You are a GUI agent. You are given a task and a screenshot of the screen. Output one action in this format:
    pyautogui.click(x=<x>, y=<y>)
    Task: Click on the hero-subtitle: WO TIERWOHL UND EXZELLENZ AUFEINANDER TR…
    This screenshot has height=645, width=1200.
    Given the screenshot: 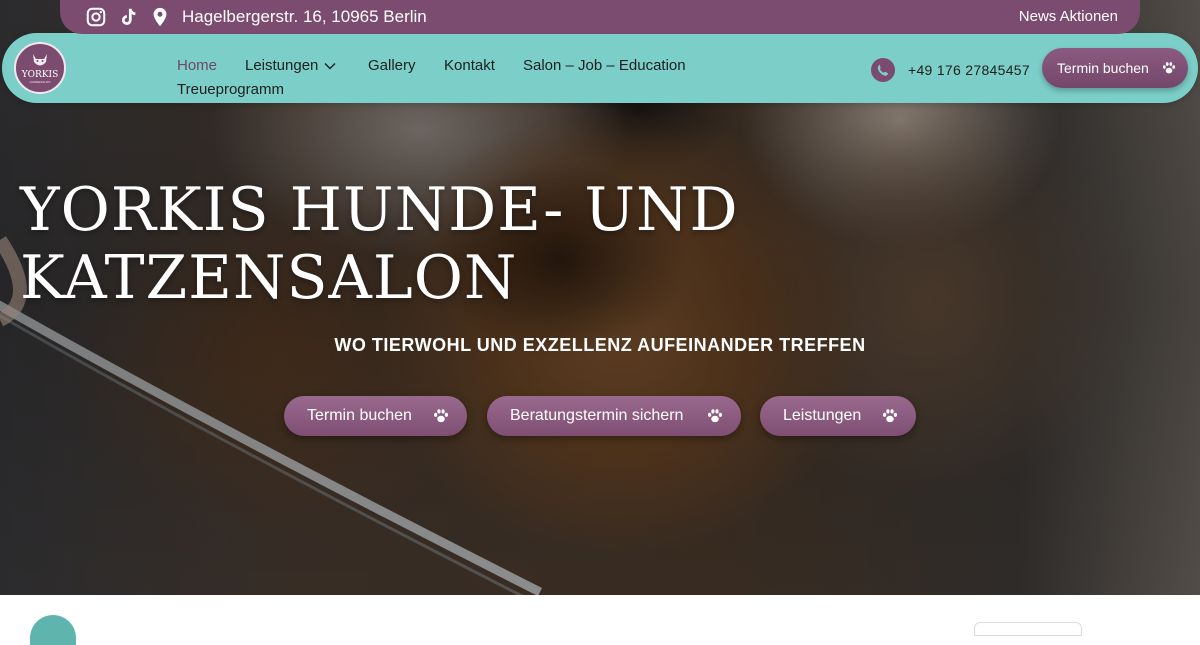 What is the action you would take?
    pyautogui.click(x=600, y=345)
    